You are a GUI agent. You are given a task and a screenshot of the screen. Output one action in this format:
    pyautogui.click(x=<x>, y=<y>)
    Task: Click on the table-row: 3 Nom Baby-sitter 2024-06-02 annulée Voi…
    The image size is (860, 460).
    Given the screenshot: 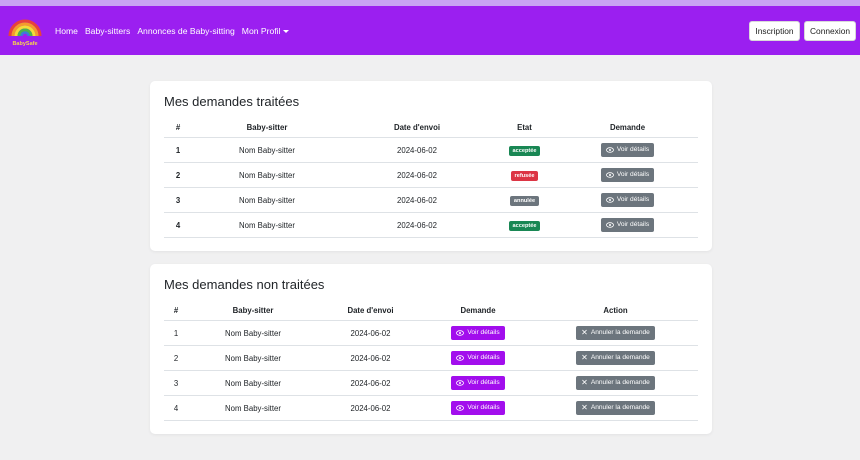 What is the action you would take?
    pyautogui.click(x=431, y=200)
    